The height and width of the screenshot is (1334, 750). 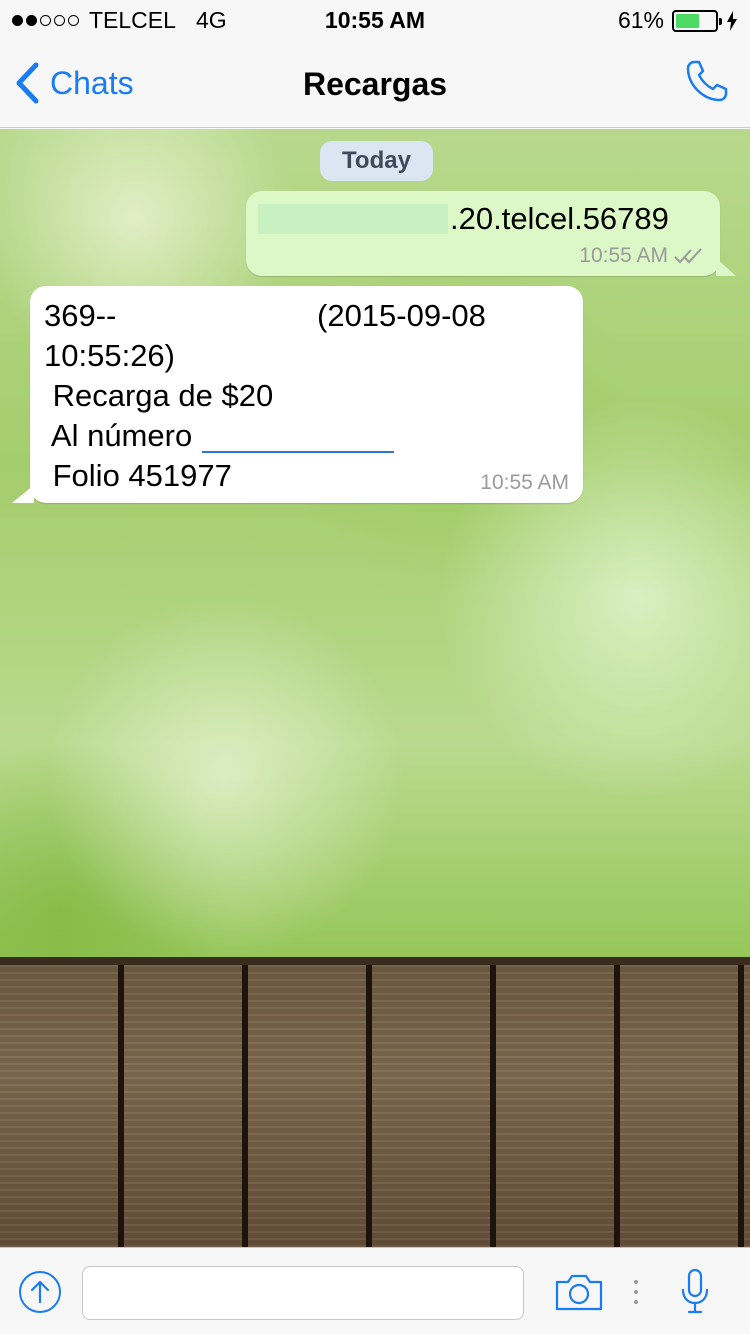 What do you see at coordinates (695, 1291) in the screenshot?
I see `microphone-icon` at bounding box center [695, 1291].